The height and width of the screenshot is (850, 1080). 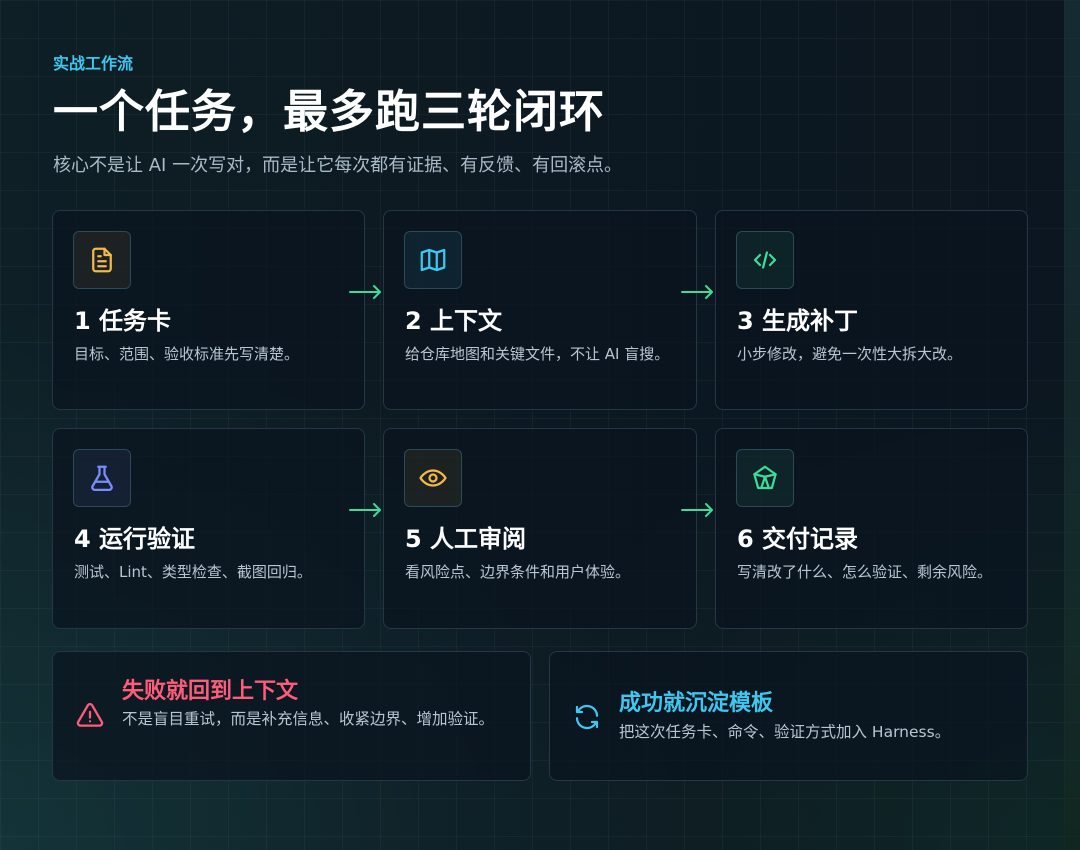 I want to click on document-icon, so click(x=102, y=260).